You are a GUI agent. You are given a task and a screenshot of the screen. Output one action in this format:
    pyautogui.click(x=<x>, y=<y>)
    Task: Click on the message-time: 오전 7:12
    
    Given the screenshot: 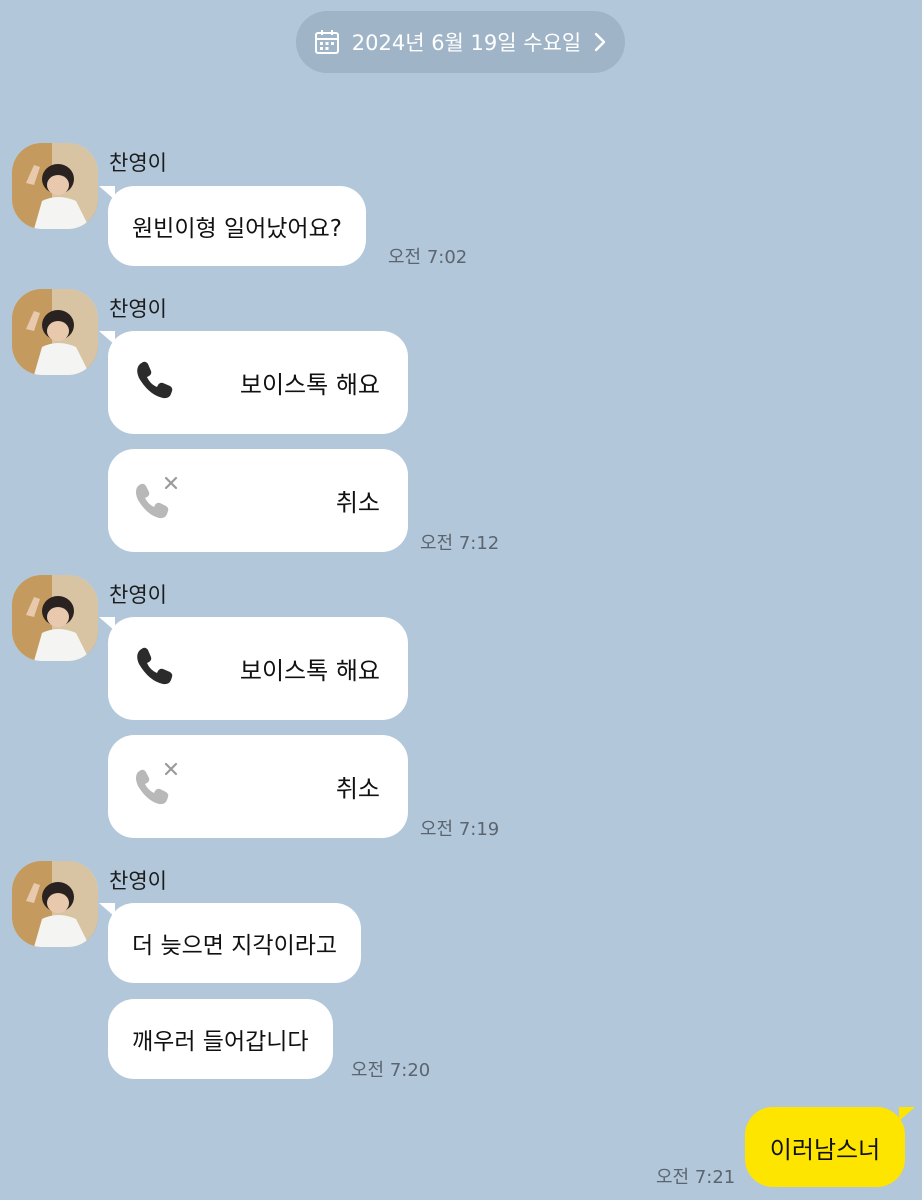 What is the action you would take?
    pyautogui.click(x=460, y=543)
    